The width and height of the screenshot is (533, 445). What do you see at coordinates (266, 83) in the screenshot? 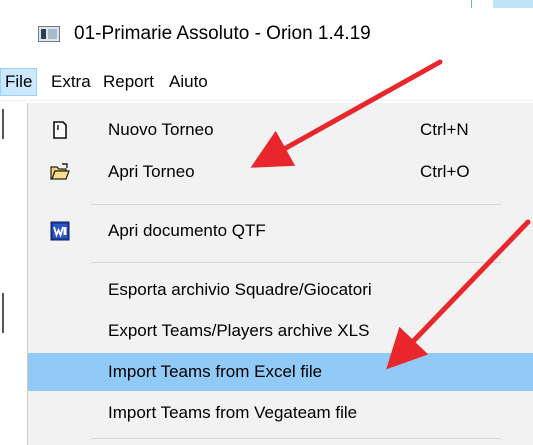
I see `menu-bar: File Extra Report Aiuto` at bounding box center [266, 83].